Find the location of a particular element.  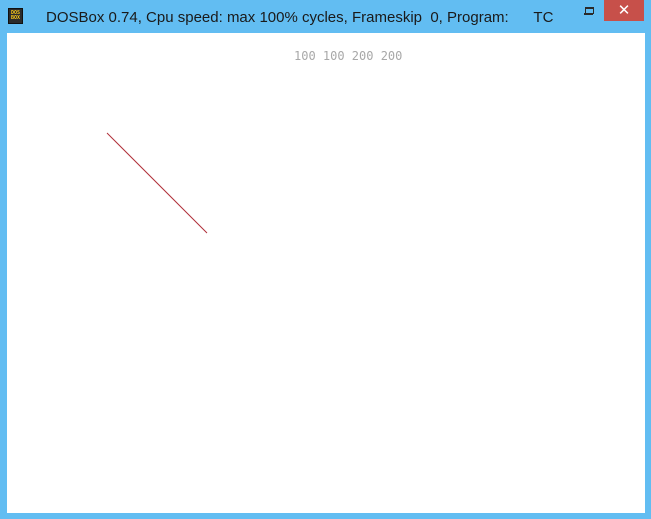

drawn-line is located at coordinates (157, 183).